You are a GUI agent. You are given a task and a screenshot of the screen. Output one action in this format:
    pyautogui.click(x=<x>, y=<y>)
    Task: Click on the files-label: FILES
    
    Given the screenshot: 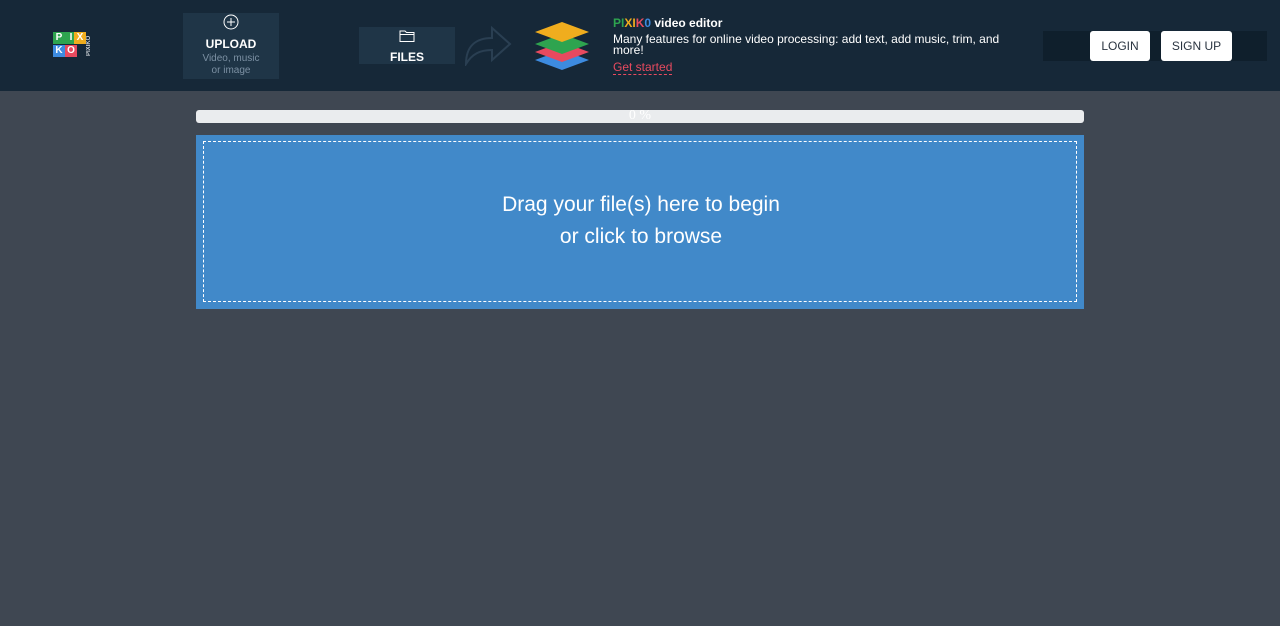 What is the action you would take?
    pyautogui.click(x=406, y=57)
    